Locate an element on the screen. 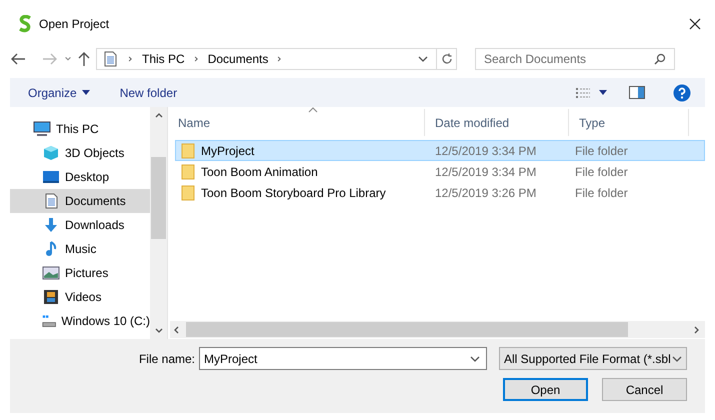 Image resolution: width=715 pixels, height=420 pixels. down-arrow-icon is located at coordinates (51, 225).